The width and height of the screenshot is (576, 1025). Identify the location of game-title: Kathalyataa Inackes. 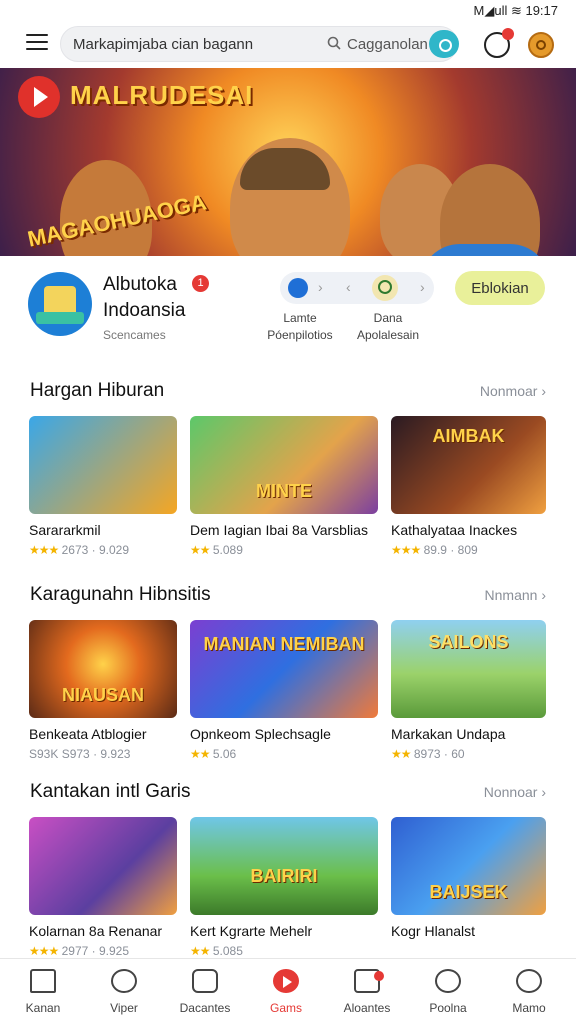
(454, 530).